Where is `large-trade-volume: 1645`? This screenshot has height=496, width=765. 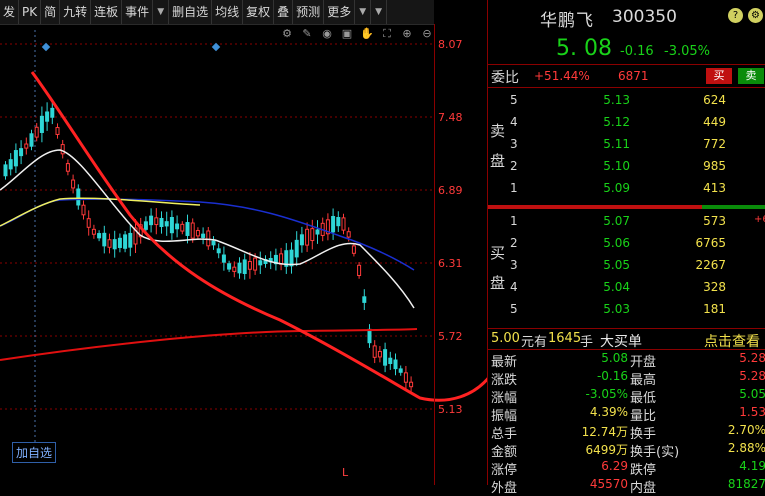
large-trade-volume: 1645 is located at coordinates (565, 338).